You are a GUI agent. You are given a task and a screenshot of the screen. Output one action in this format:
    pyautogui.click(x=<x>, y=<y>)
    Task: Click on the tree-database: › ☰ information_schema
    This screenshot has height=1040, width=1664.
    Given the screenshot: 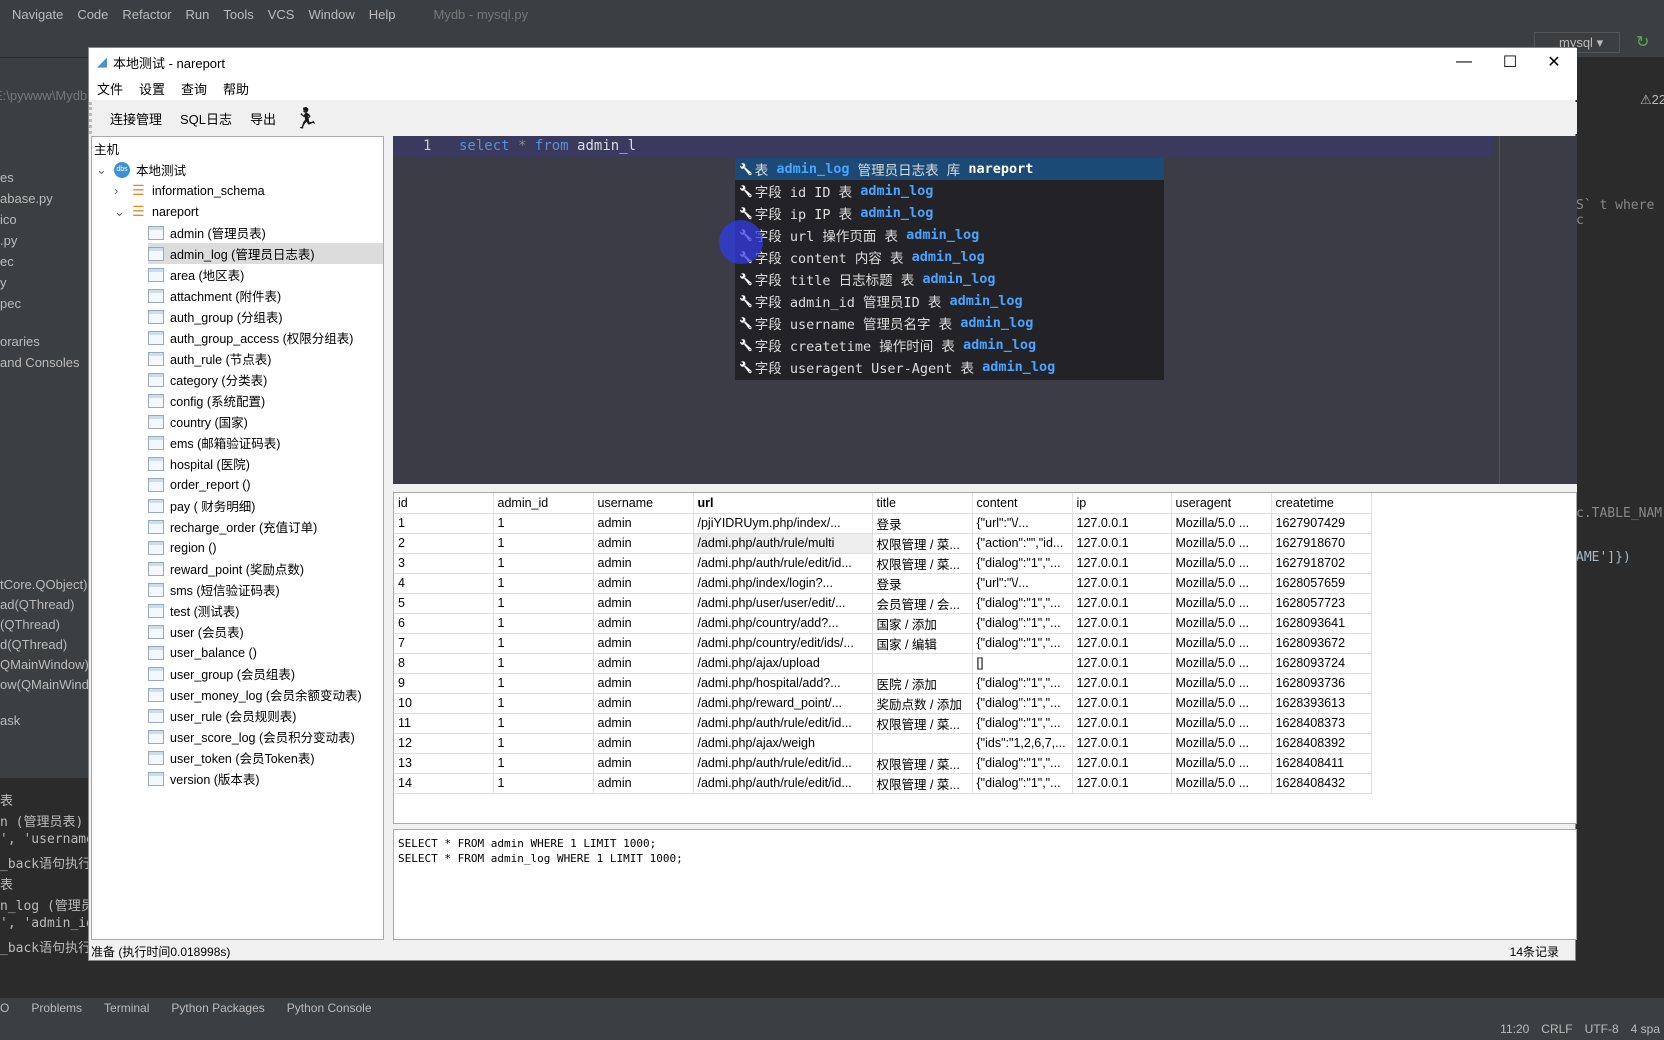 What is the action you would take?
    pyautogui.click(x=189, y=190)
    